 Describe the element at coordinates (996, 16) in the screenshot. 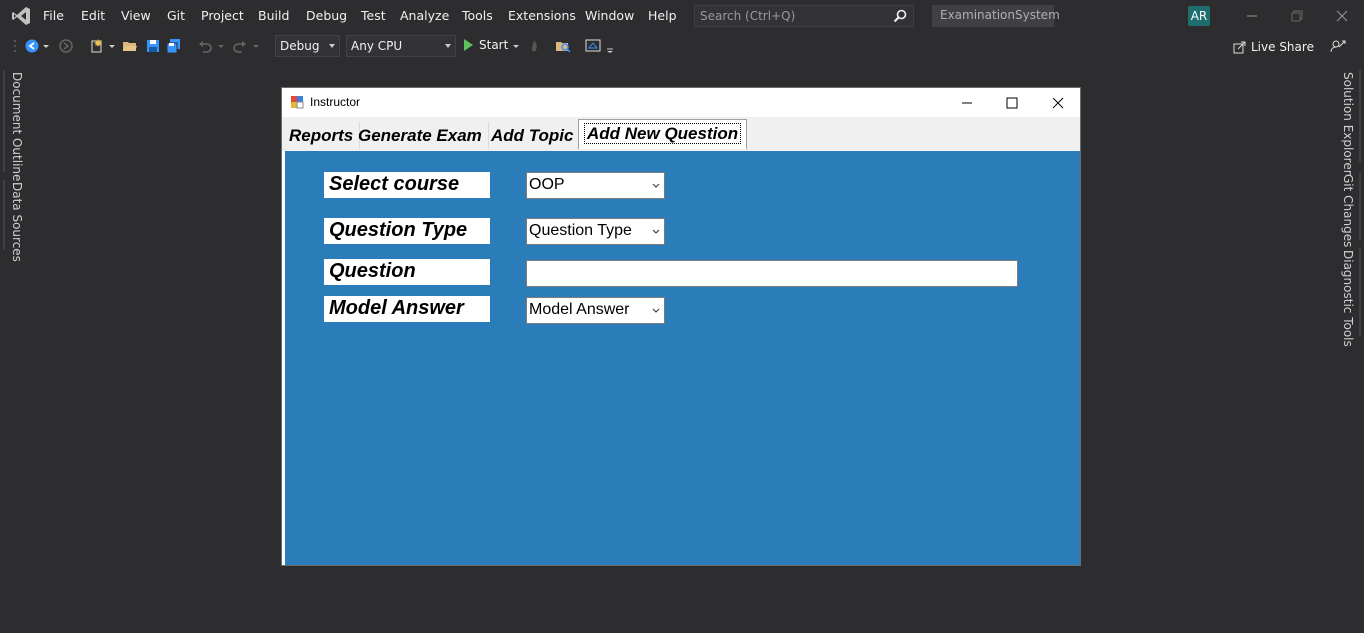

I see `solution-name: ExaminationSystem` at that location.